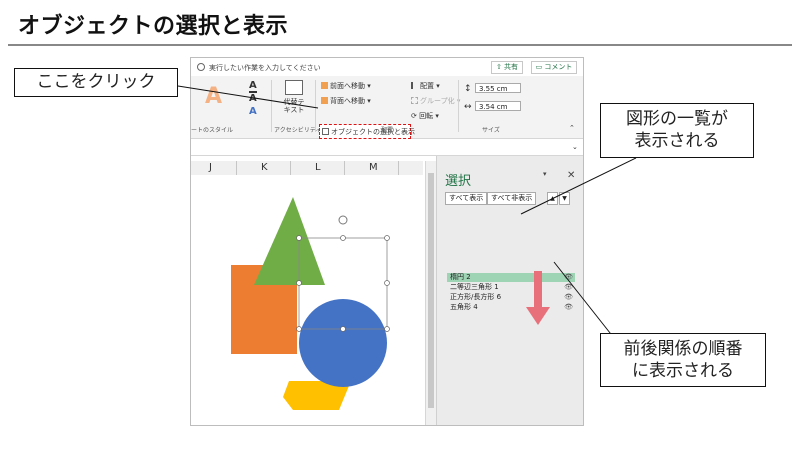  Describe the element at coordinates (343, 343) in the screenshot. I see `circle-shape` at that location.